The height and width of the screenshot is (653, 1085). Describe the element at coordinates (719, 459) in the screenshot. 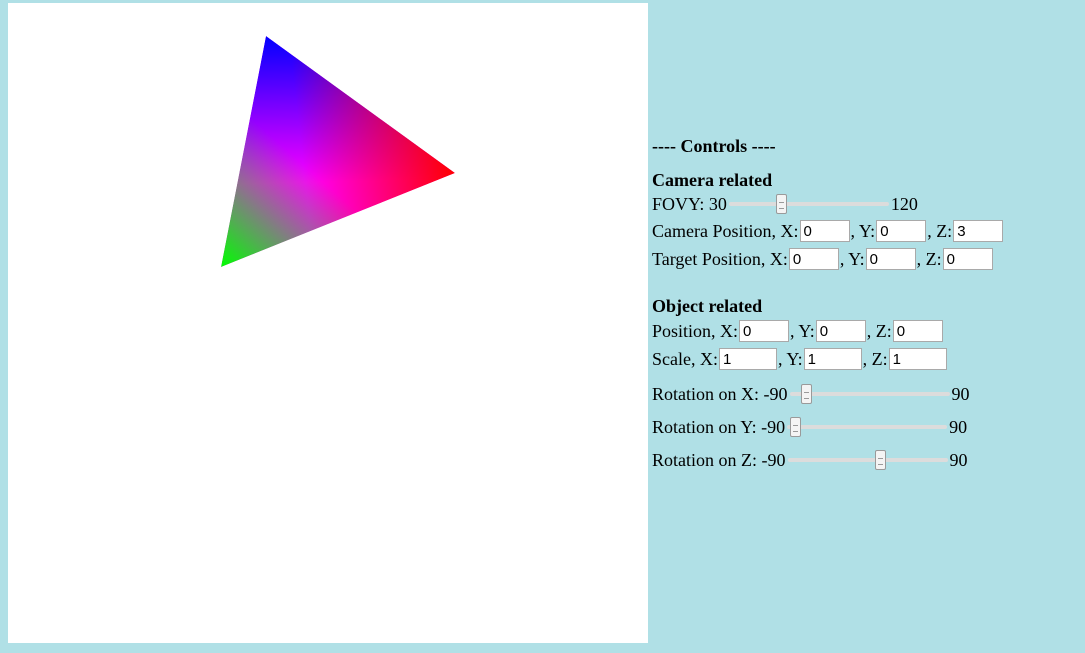

I see `rotation-z-label: Rotation on Z: -90` at that location.